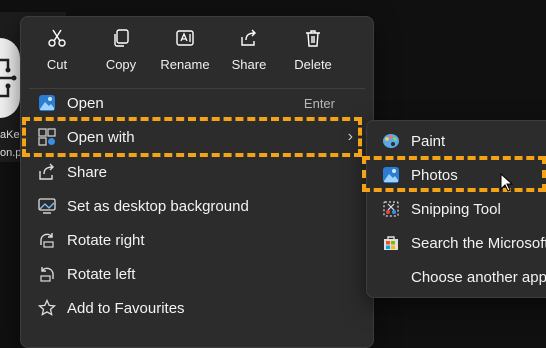 This screenshot has width=546, height=348. I want to click on open-shortcut: Enter, so click(319, 103).